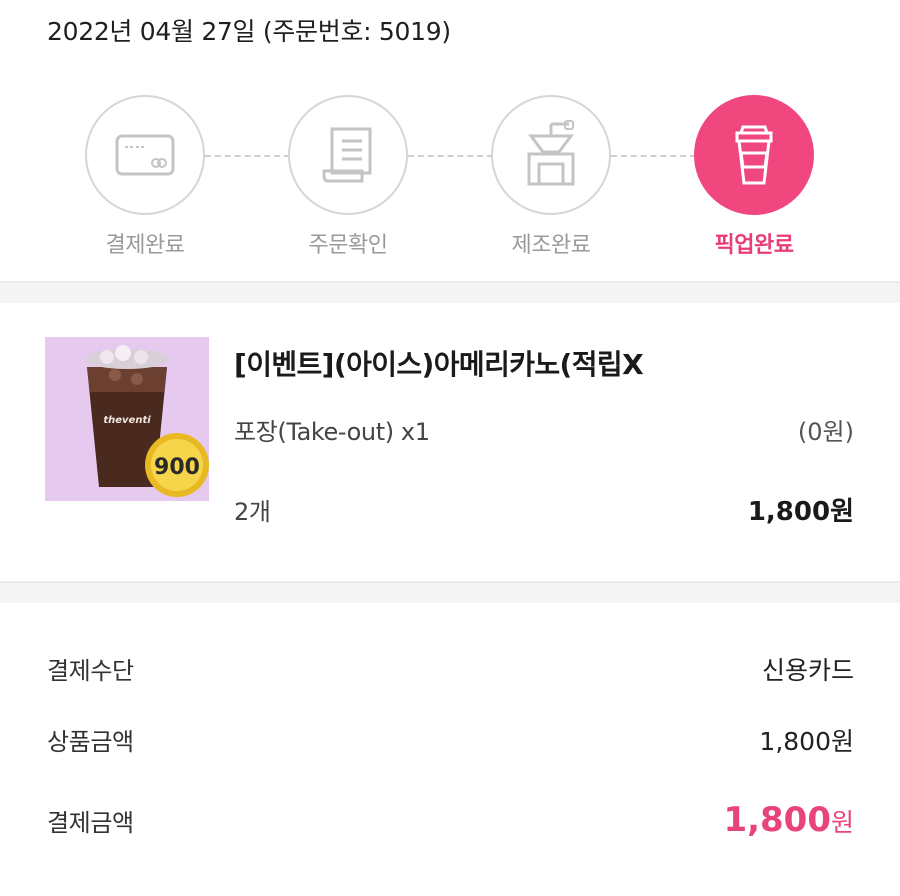 This screenshot has width=900, height=896. I want to click on step-label: 결제완료, so click(145, 245).